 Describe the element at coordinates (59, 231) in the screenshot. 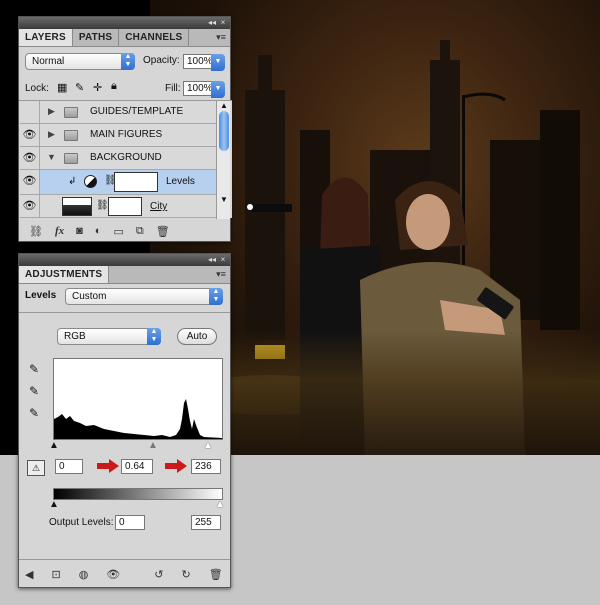

I see `fx-icon: fx` at that location.